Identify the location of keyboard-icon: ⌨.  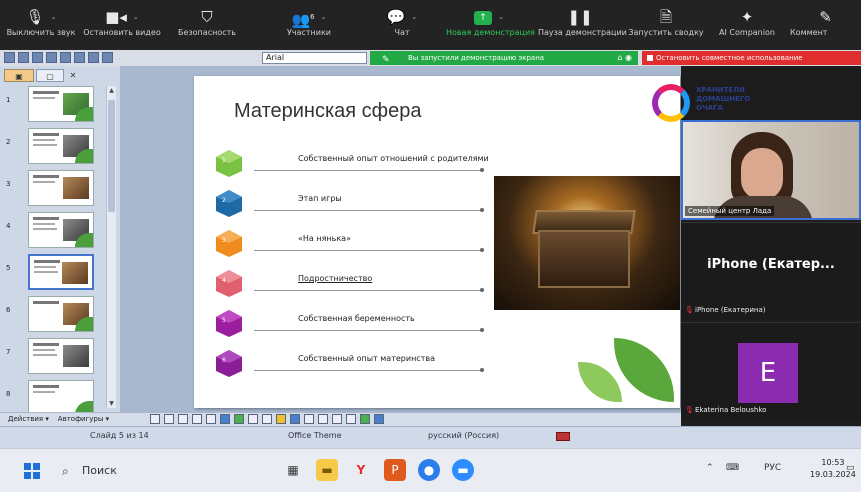
(732, 468).